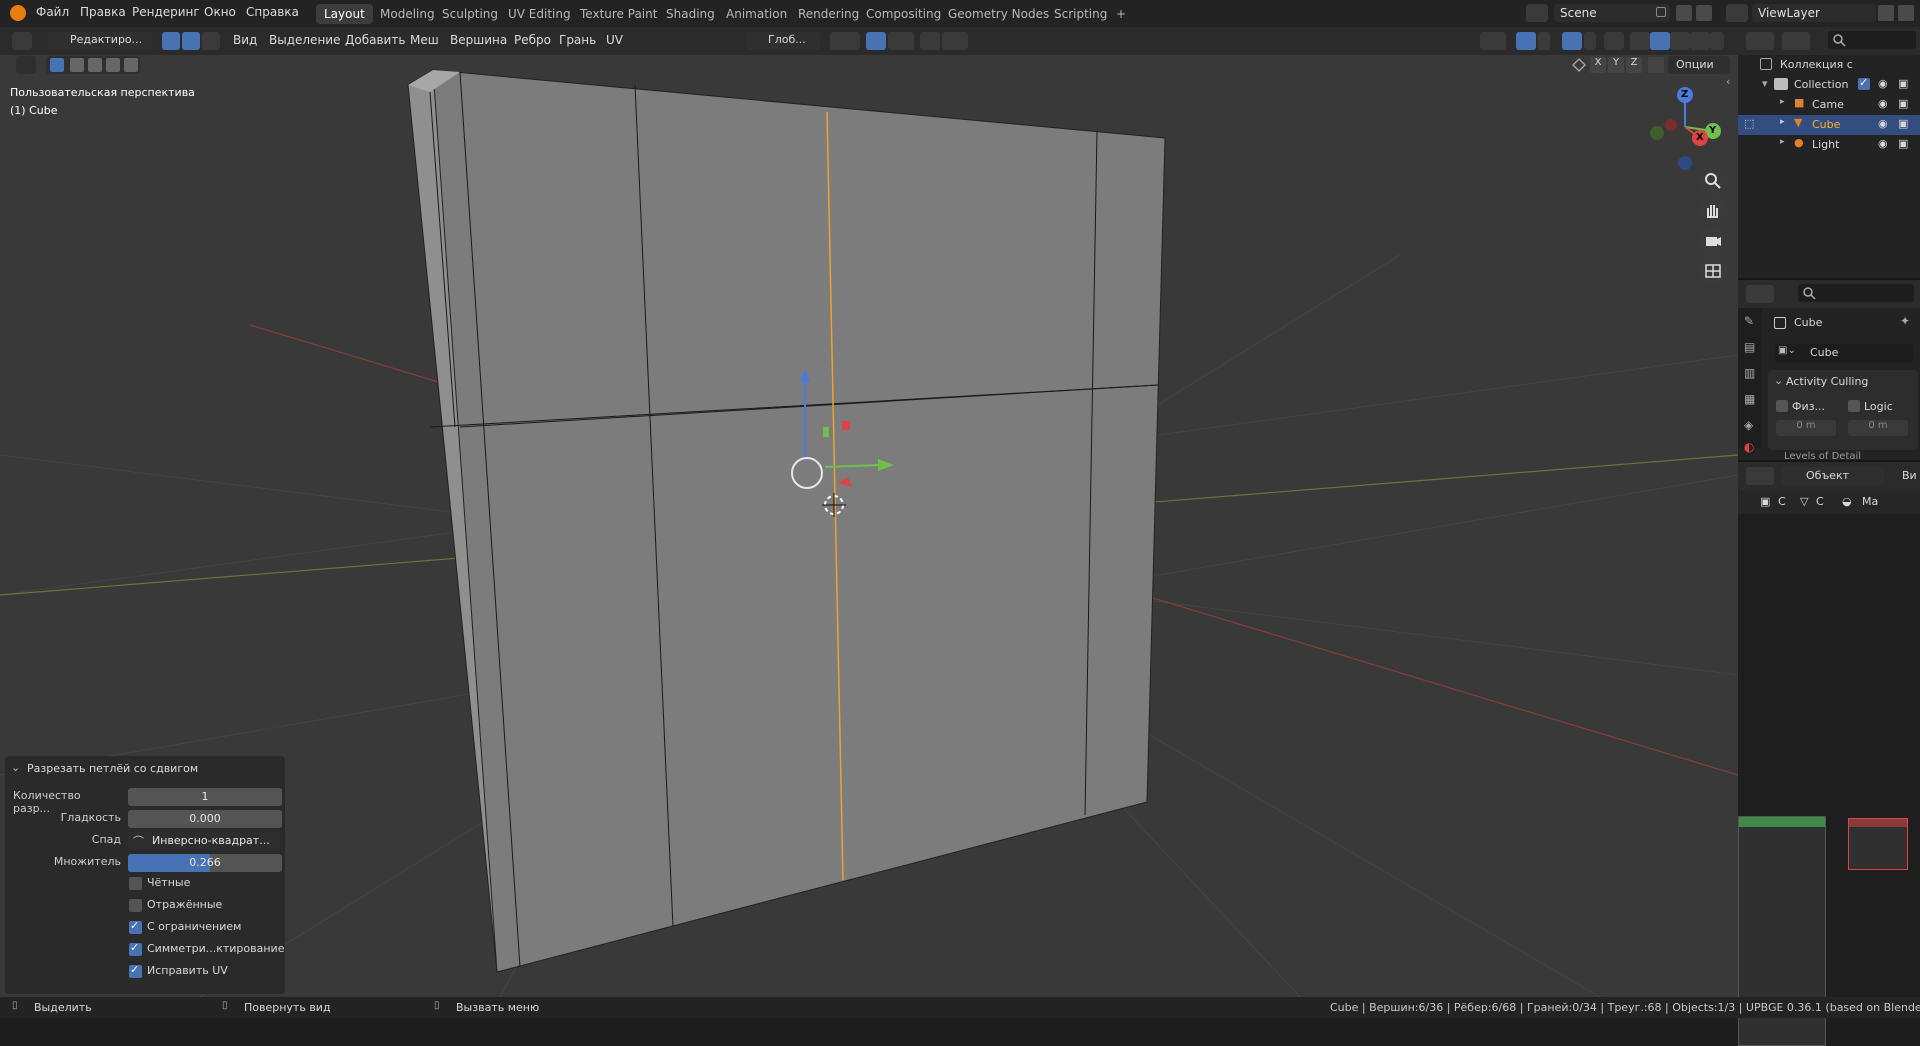  I want to click on select-invert-icon, so click(113, 65).